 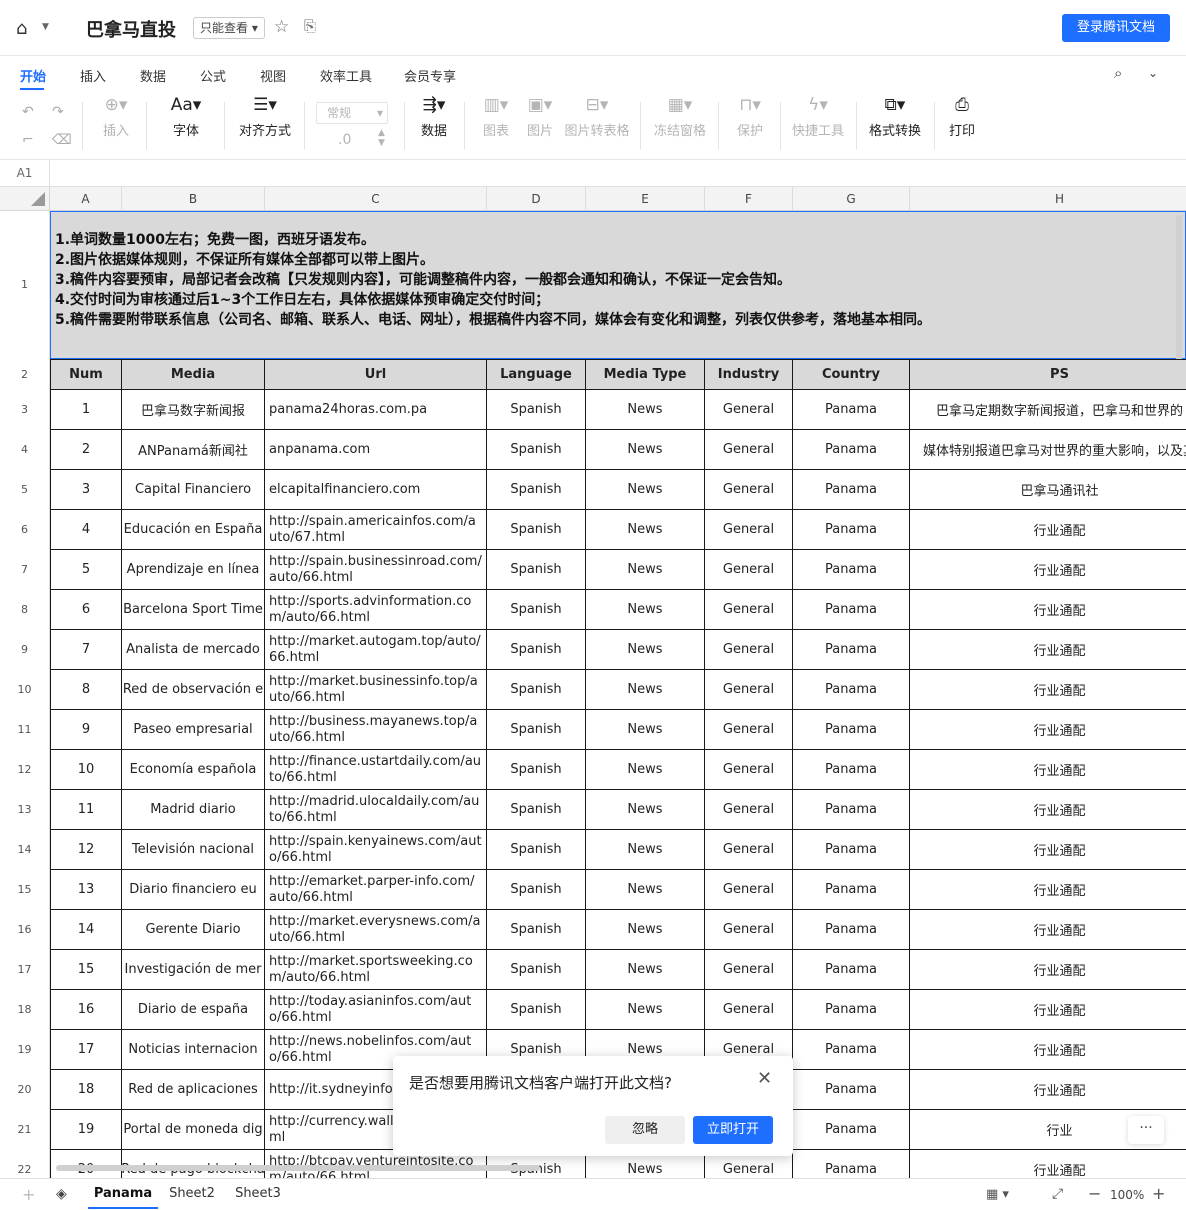 What do you see at coordinates (28, 112) in the screenshot?
I see `undo-icon: ↶` at bounding box center [28, 112].